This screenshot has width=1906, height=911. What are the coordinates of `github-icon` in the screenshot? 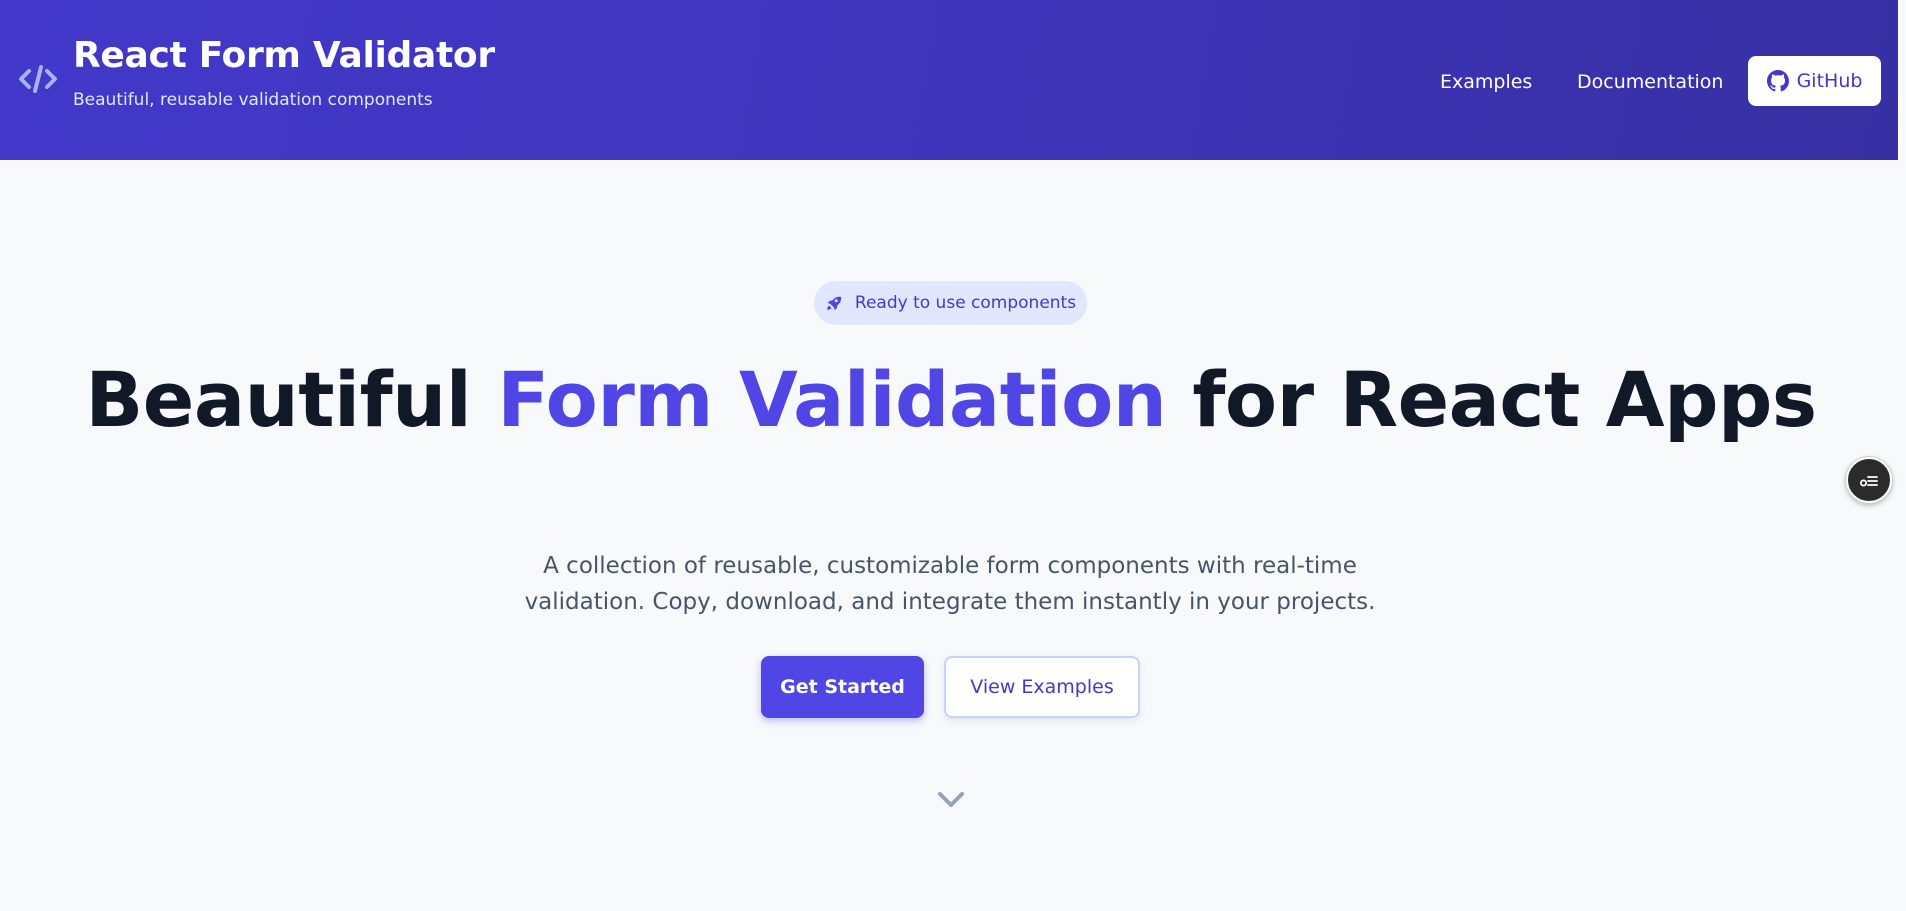 It's located at (1777, 81).